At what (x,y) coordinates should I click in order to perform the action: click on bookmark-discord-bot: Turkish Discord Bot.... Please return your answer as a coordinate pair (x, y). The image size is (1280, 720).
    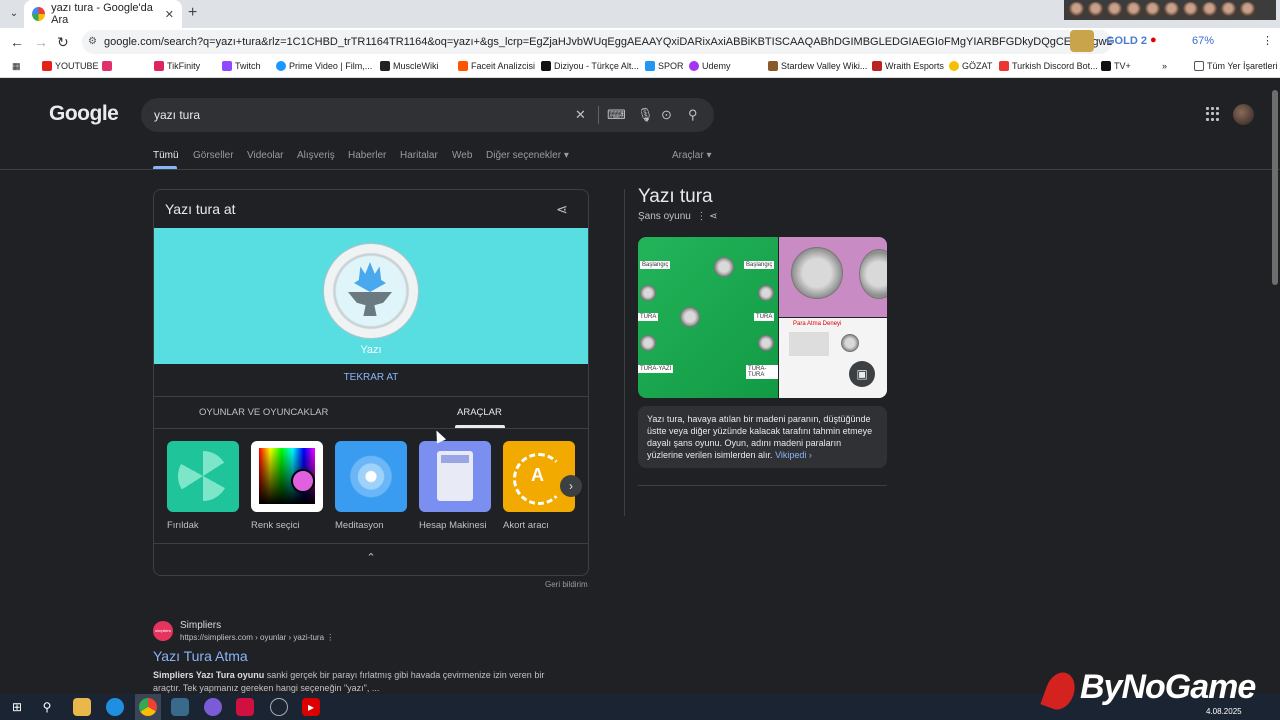
    Looking at the image, I should click on (1048, 66).